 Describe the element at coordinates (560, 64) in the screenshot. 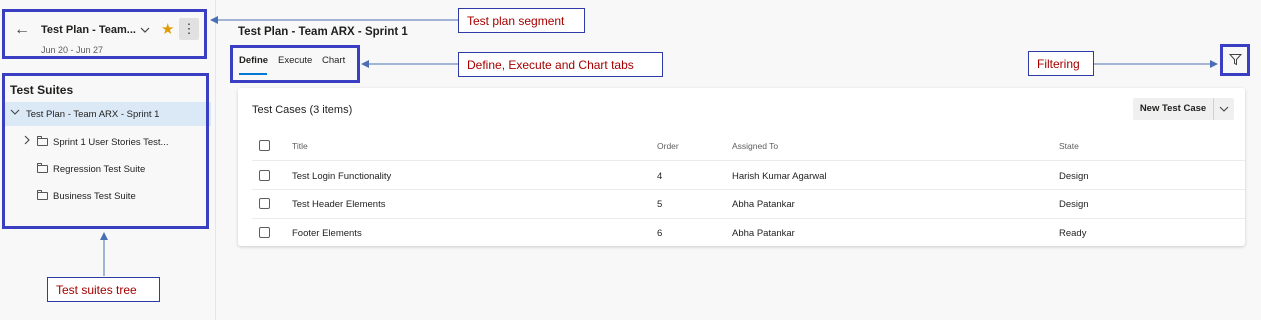

I see `callout-tabs: Define, Execute and Chart tabs` at that location.